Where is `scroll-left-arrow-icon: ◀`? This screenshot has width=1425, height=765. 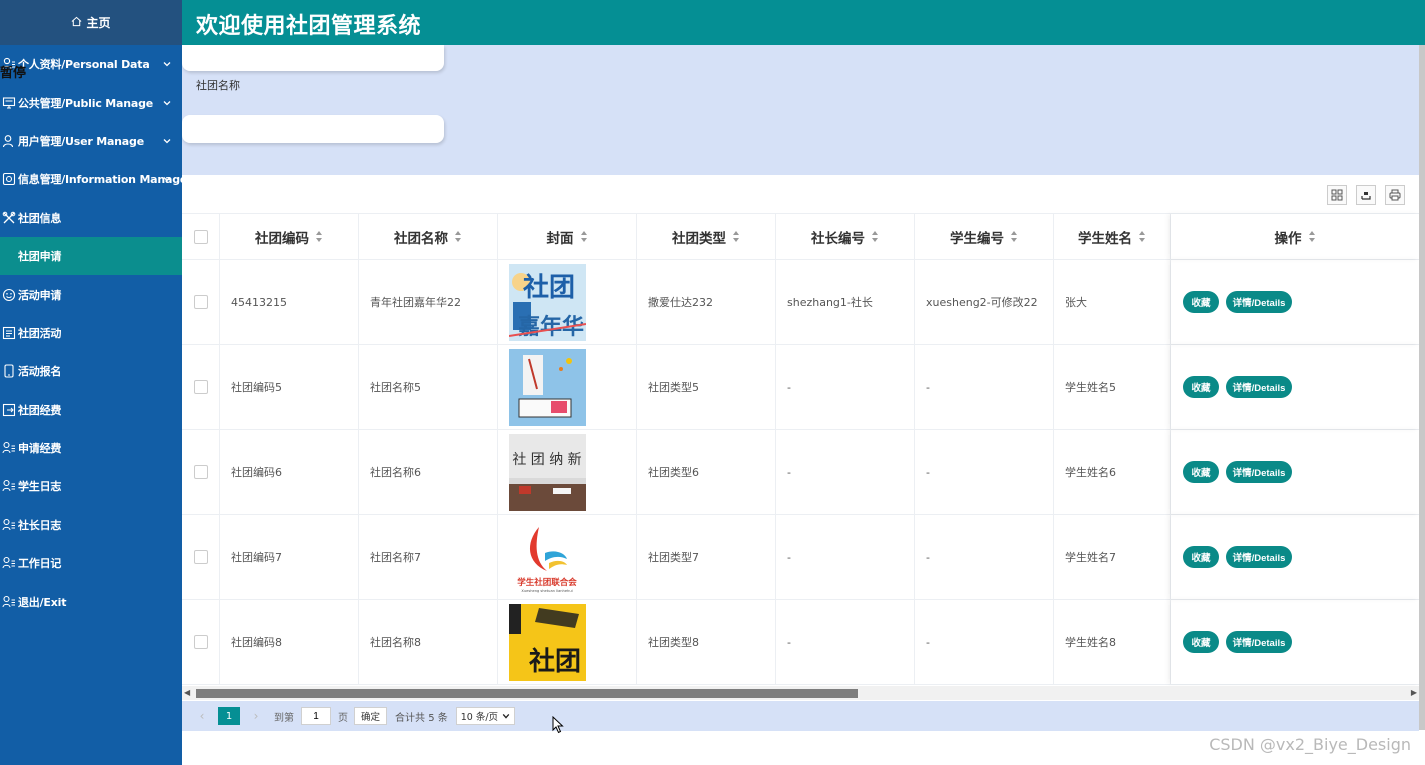 scroll-left-arrow-icon: ◀ is located at coordinates (187, 692).